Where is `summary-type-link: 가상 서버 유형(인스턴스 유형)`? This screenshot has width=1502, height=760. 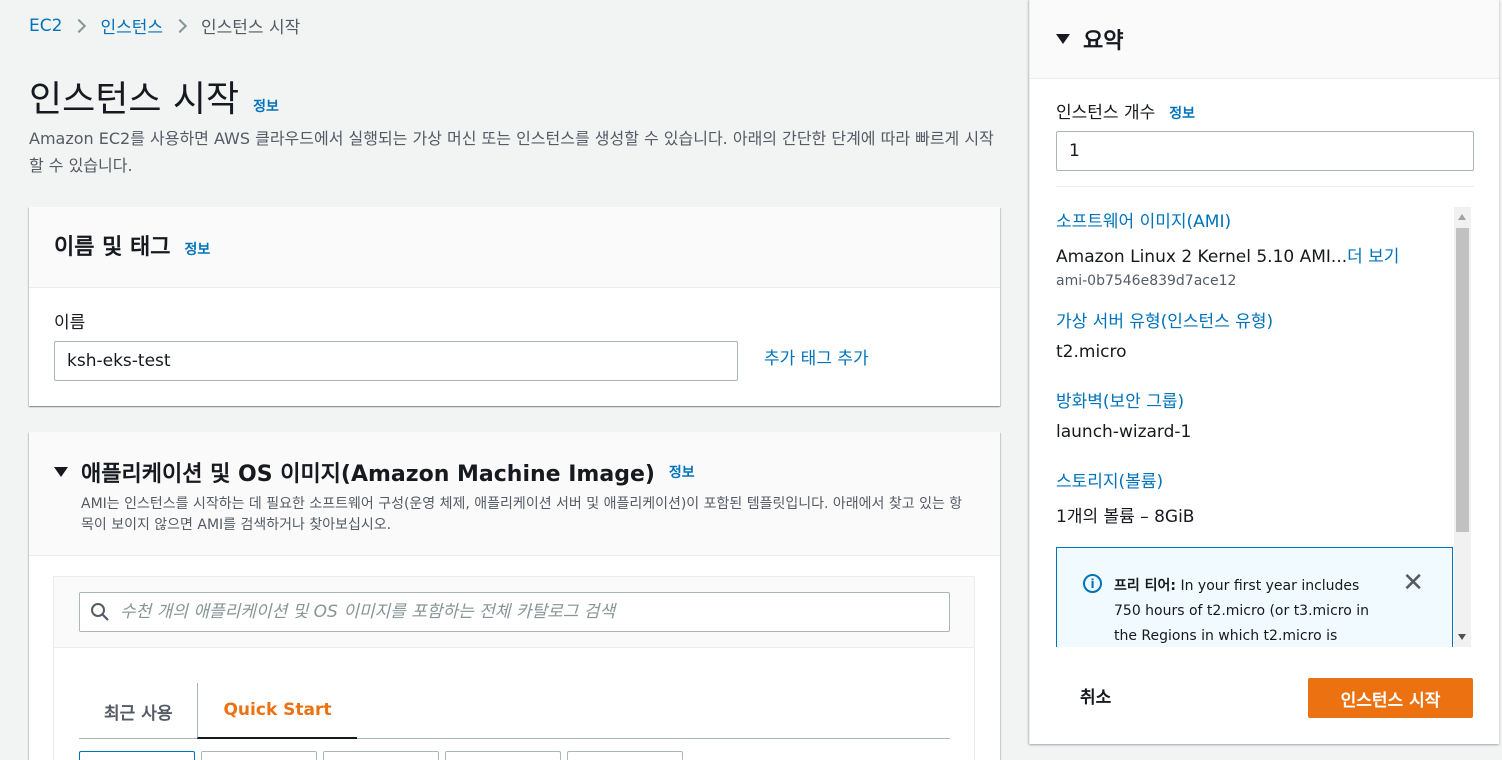 summary-type-link: 가상 서버 유형(인스턴스 유형) is located at coordinates (1164, 319).